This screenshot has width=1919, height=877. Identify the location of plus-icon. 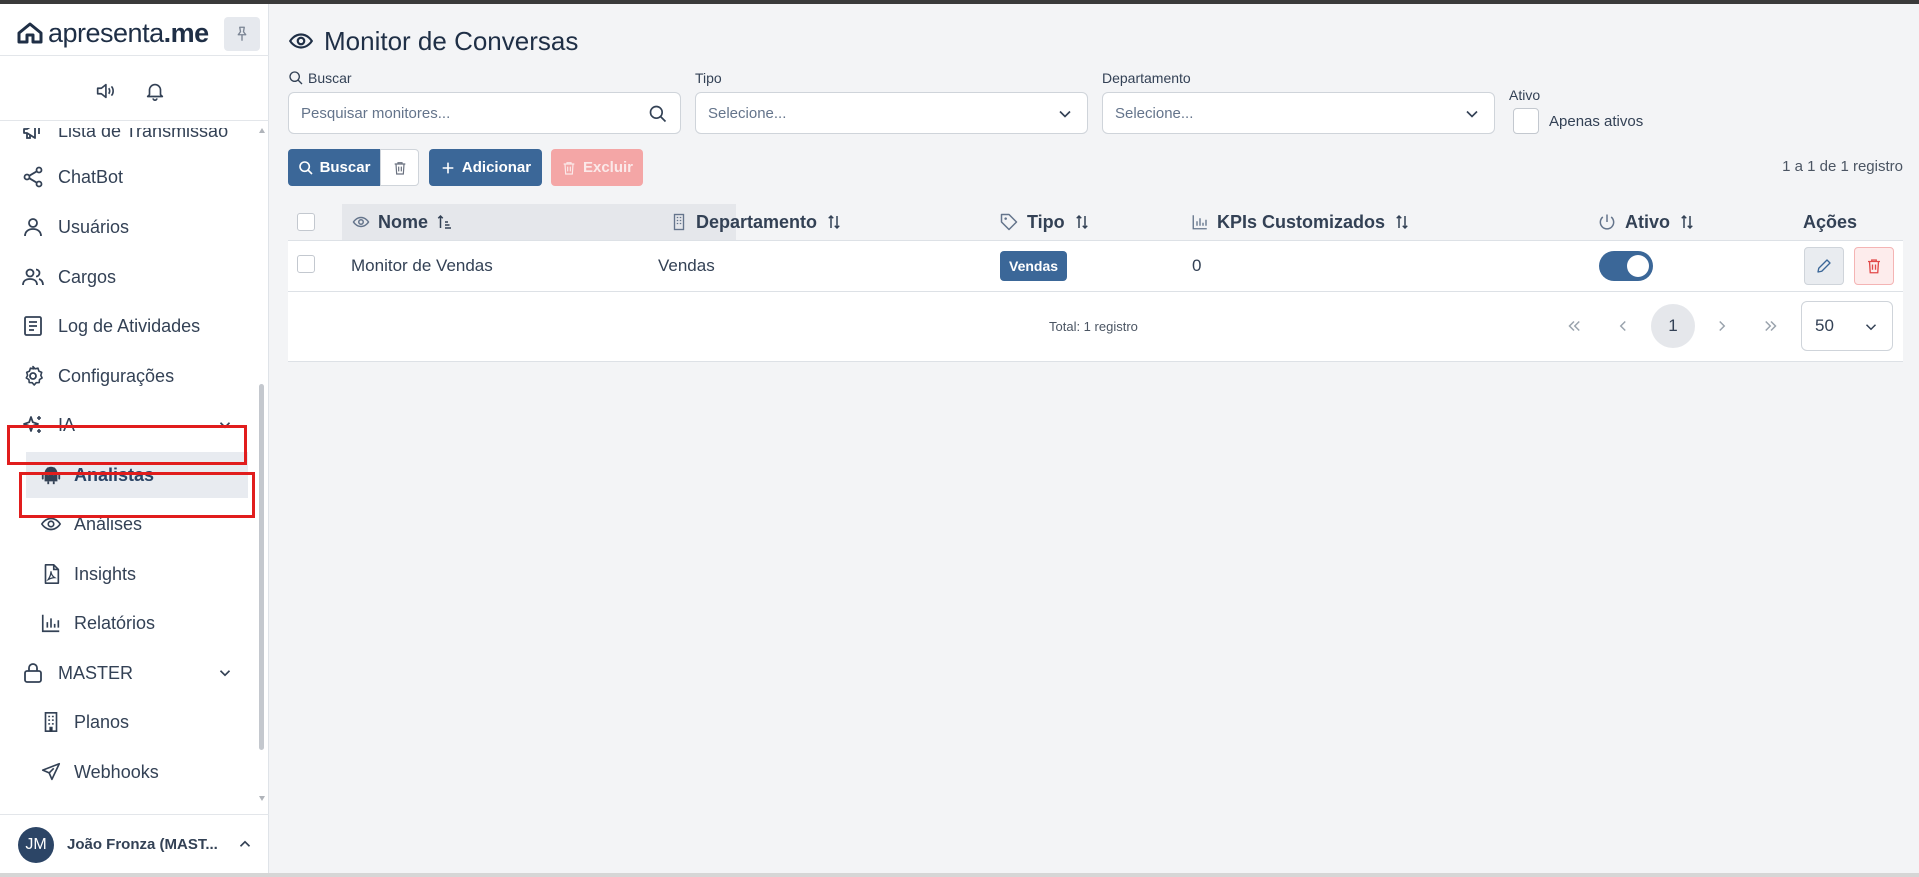
(448, 167).